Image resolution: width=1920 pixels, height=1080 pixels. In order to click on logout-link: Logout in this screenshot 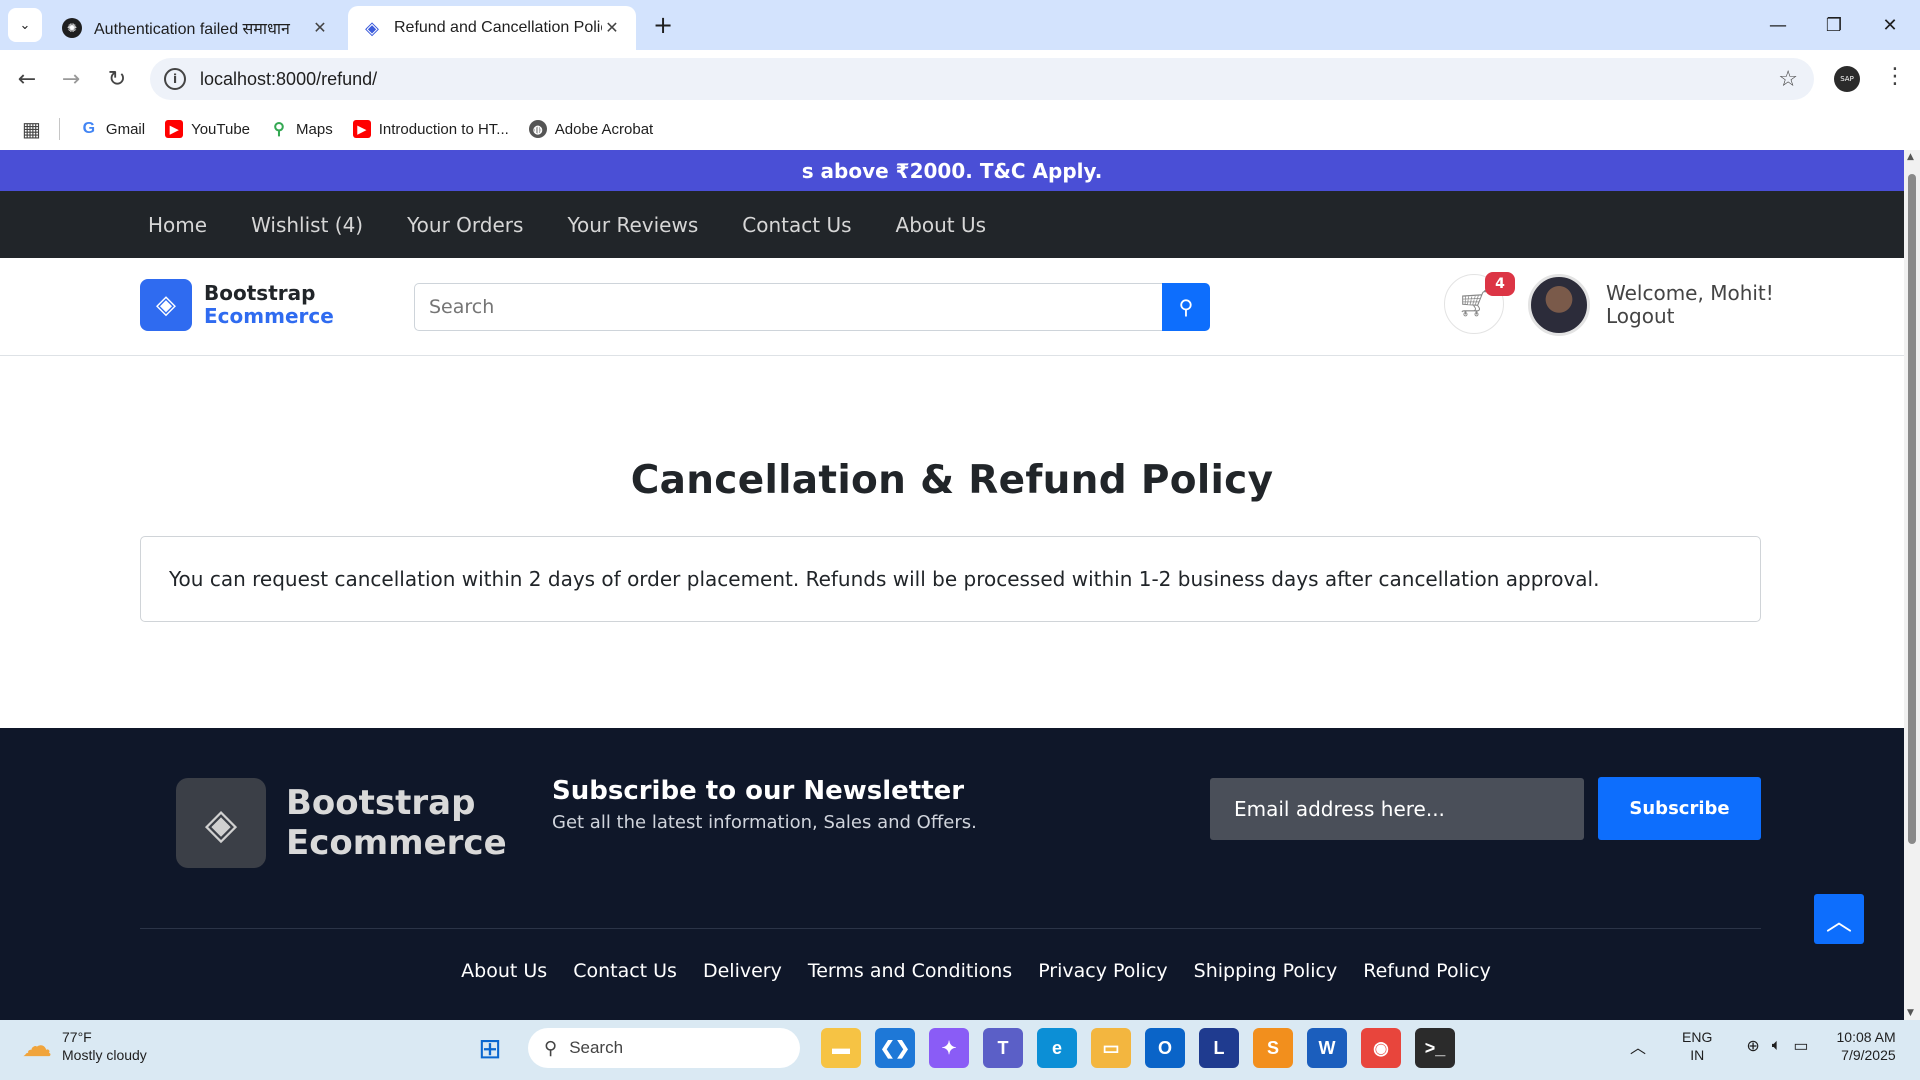, I will do `click(1690, 316)`.